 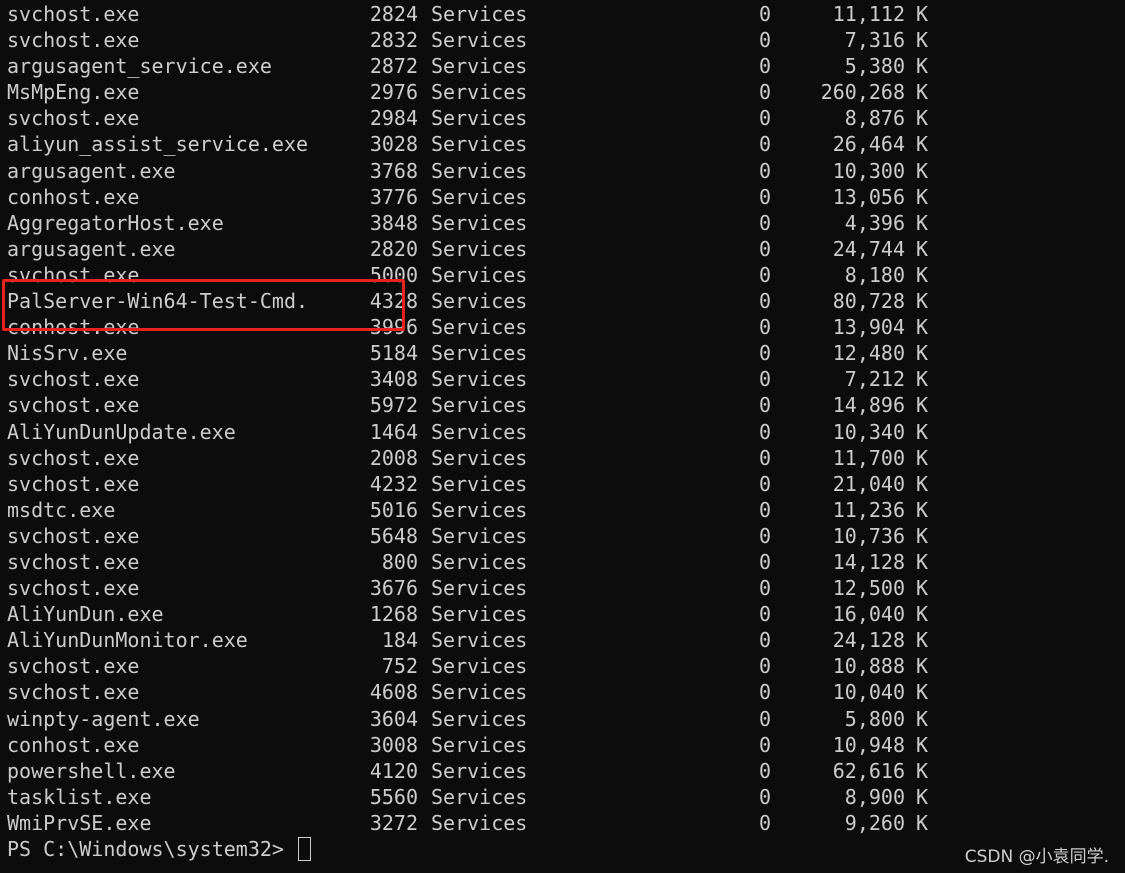 I want to click on mem-usage: 4,396, so click(x=874, y=222).